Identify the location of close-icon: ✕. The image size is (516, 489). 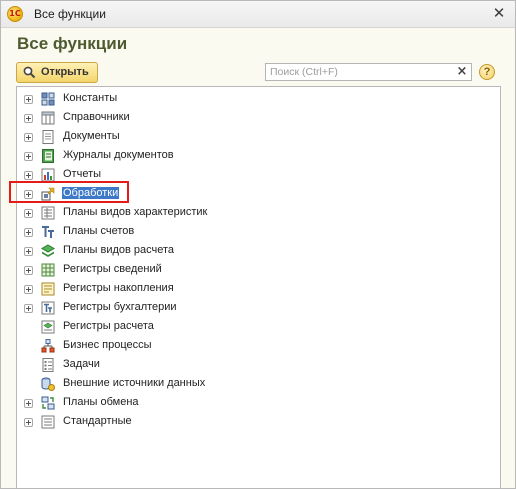
(499, 13).